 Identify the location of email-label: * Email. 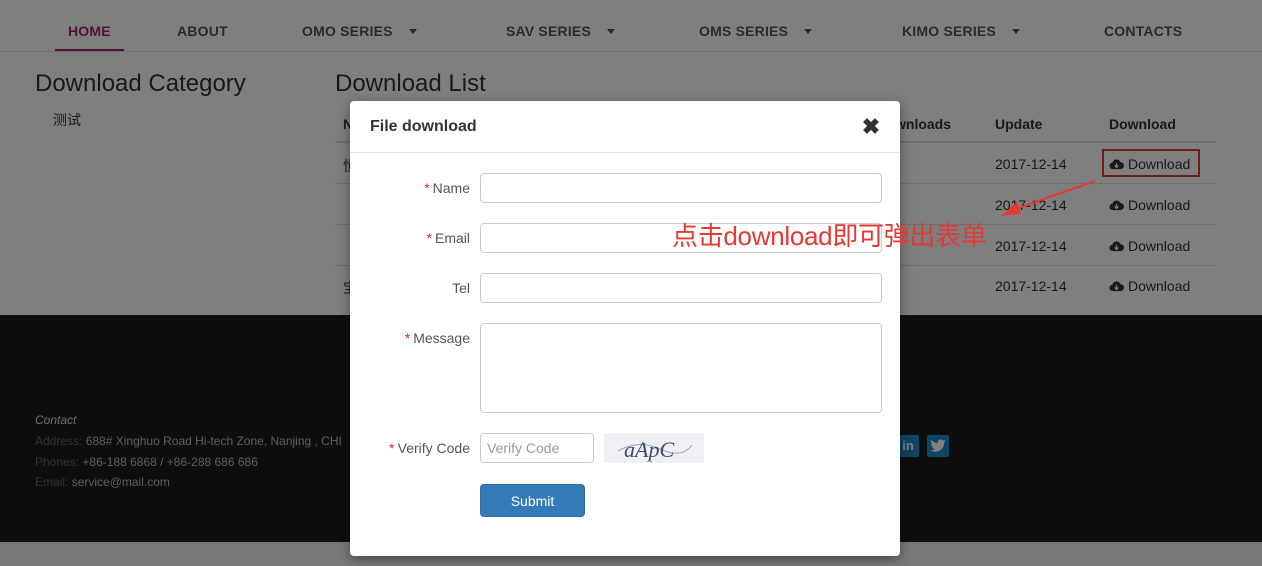
(448, 238).